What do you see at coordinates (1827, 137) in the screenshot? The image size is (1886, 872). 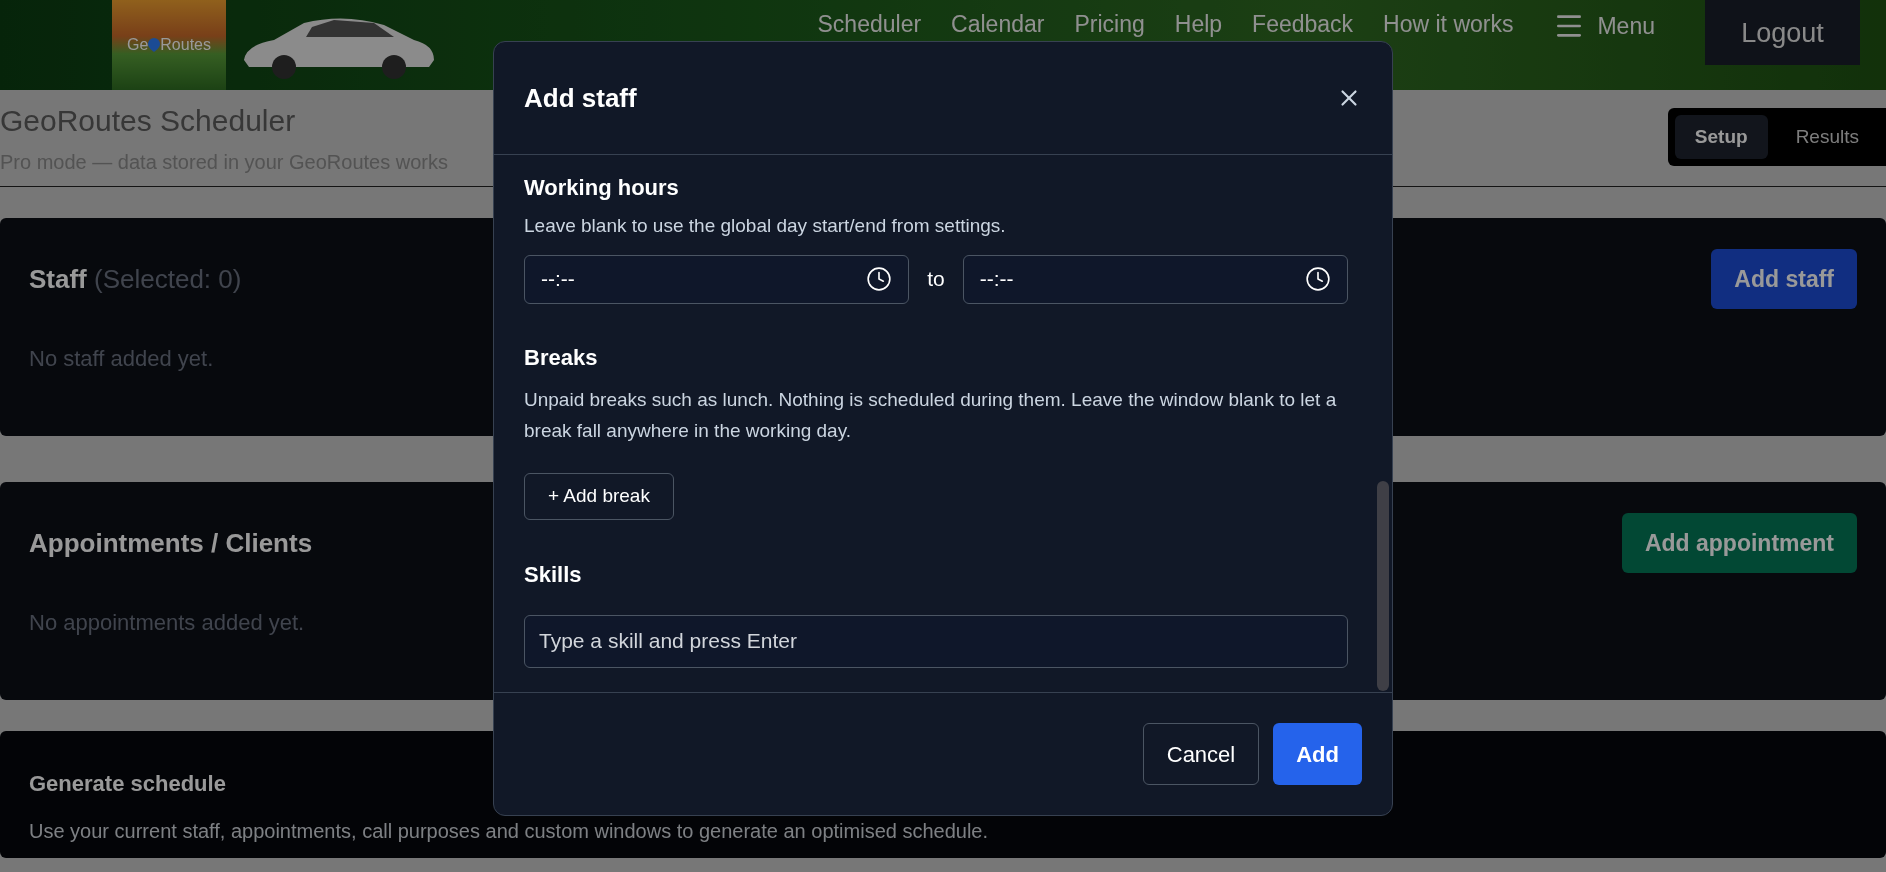 I see `view-tab: Results` at bounding box center [1827, 137].